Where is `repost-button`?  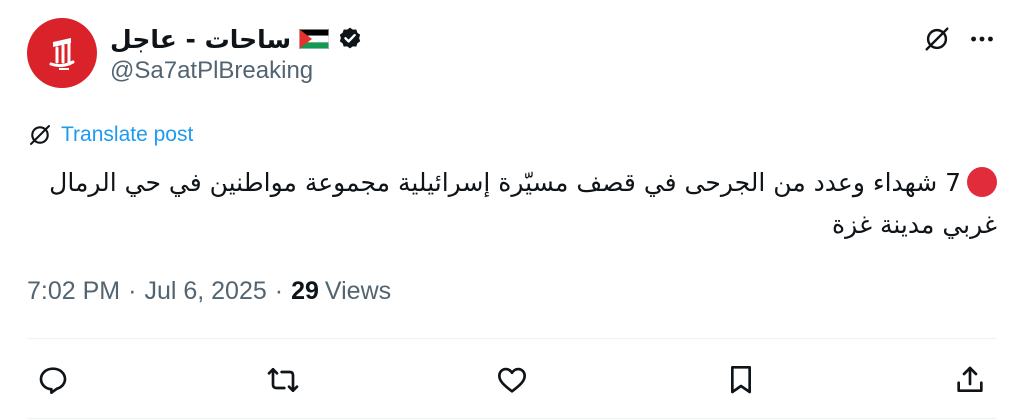 repost-button is located at coordinates (283, 380).